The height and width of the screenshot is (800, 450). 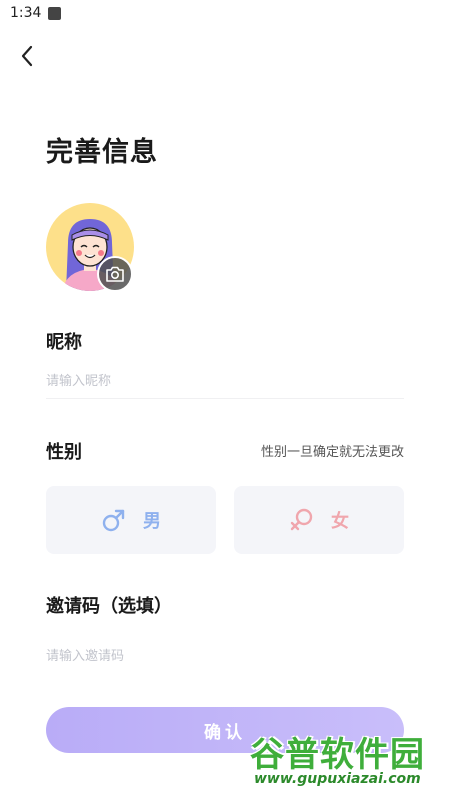 I want to click on camera-icon, so click(x=115, y=274).